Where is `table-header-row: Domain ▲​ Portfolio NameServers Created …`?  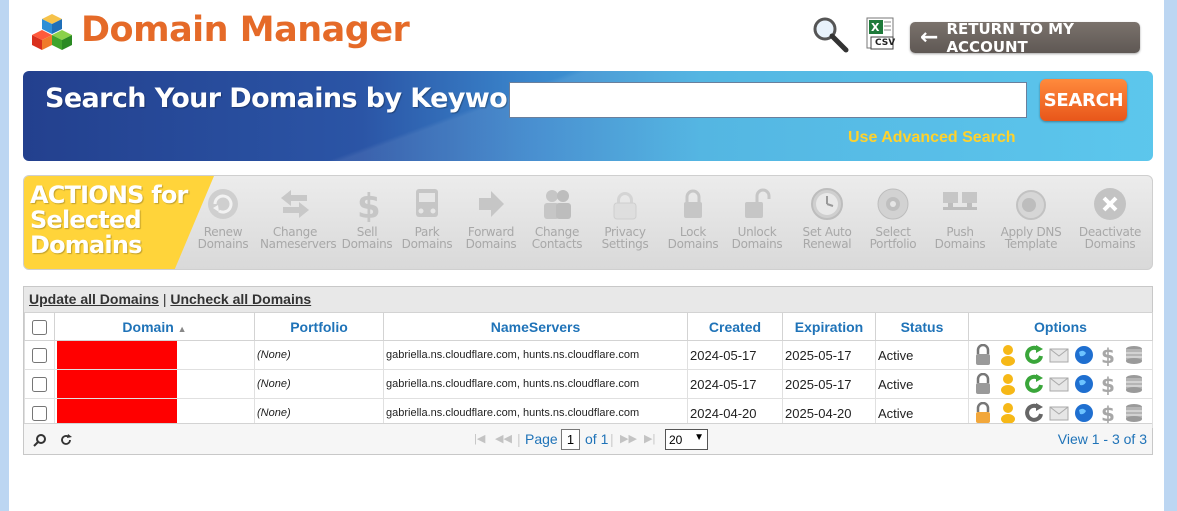
table-header-row: Domain ▲​ Portfolio NameServers Created … is located at coordinates (588, 326).